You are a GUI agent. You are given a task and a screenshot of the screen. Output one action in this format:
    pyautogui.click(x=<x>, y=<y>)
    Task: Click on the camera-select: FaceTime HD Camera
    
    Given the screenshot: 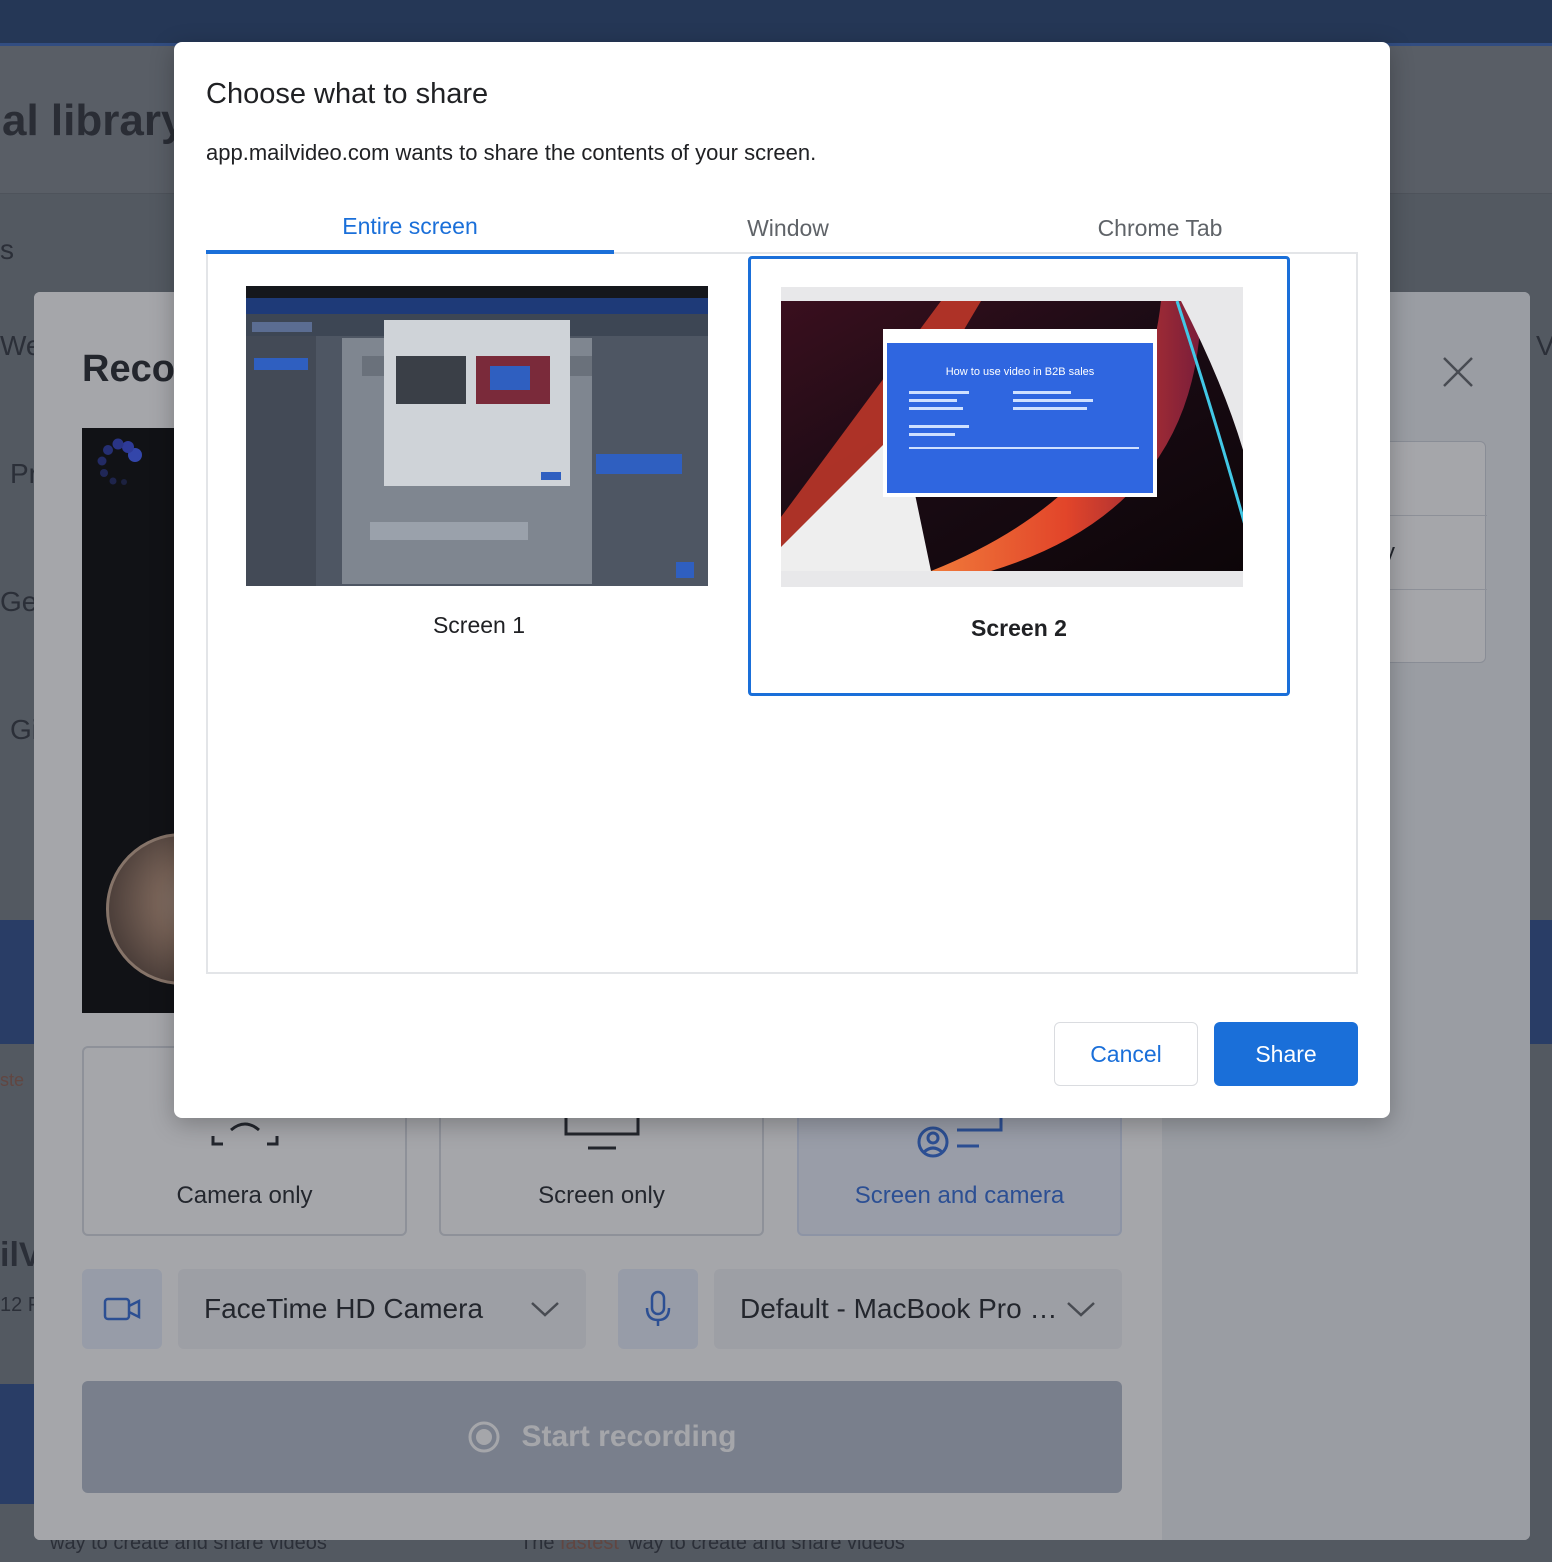 What is the action you would take?
    pyautogui.click(x=382, y=1309)
    